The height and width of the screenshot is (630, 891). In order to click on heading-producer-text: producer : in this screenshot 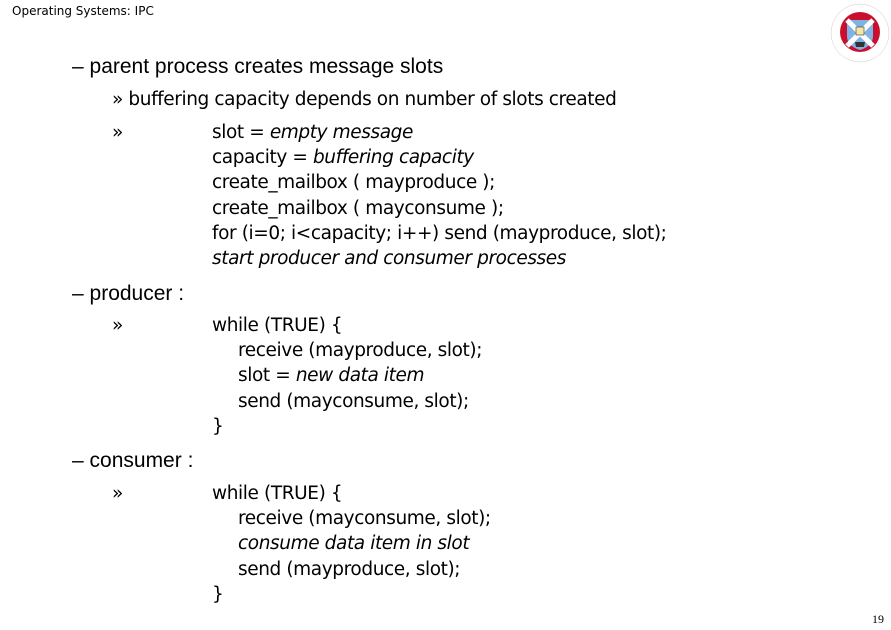, I will do `click(137, 293)`.